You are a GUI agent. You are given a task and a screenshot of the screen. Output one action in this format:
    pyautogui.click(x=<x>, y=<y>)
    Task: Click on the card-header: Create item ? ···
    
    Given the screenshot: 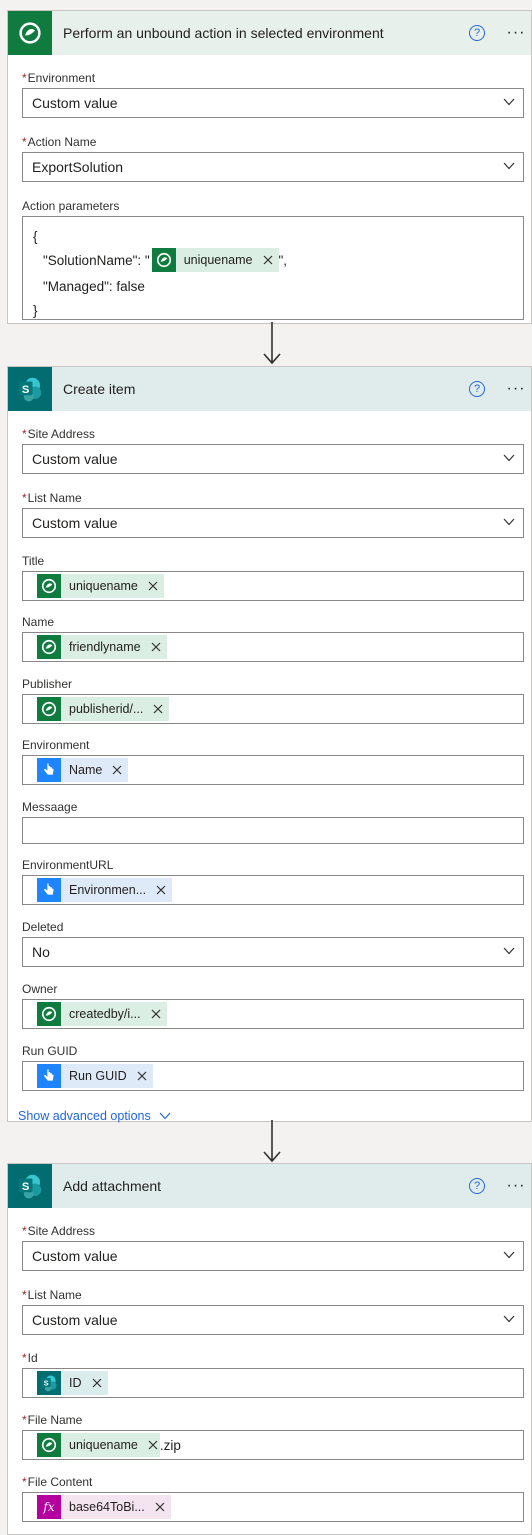 What is the action you would take?
    pyautogui.click(x=269, y=389)
    